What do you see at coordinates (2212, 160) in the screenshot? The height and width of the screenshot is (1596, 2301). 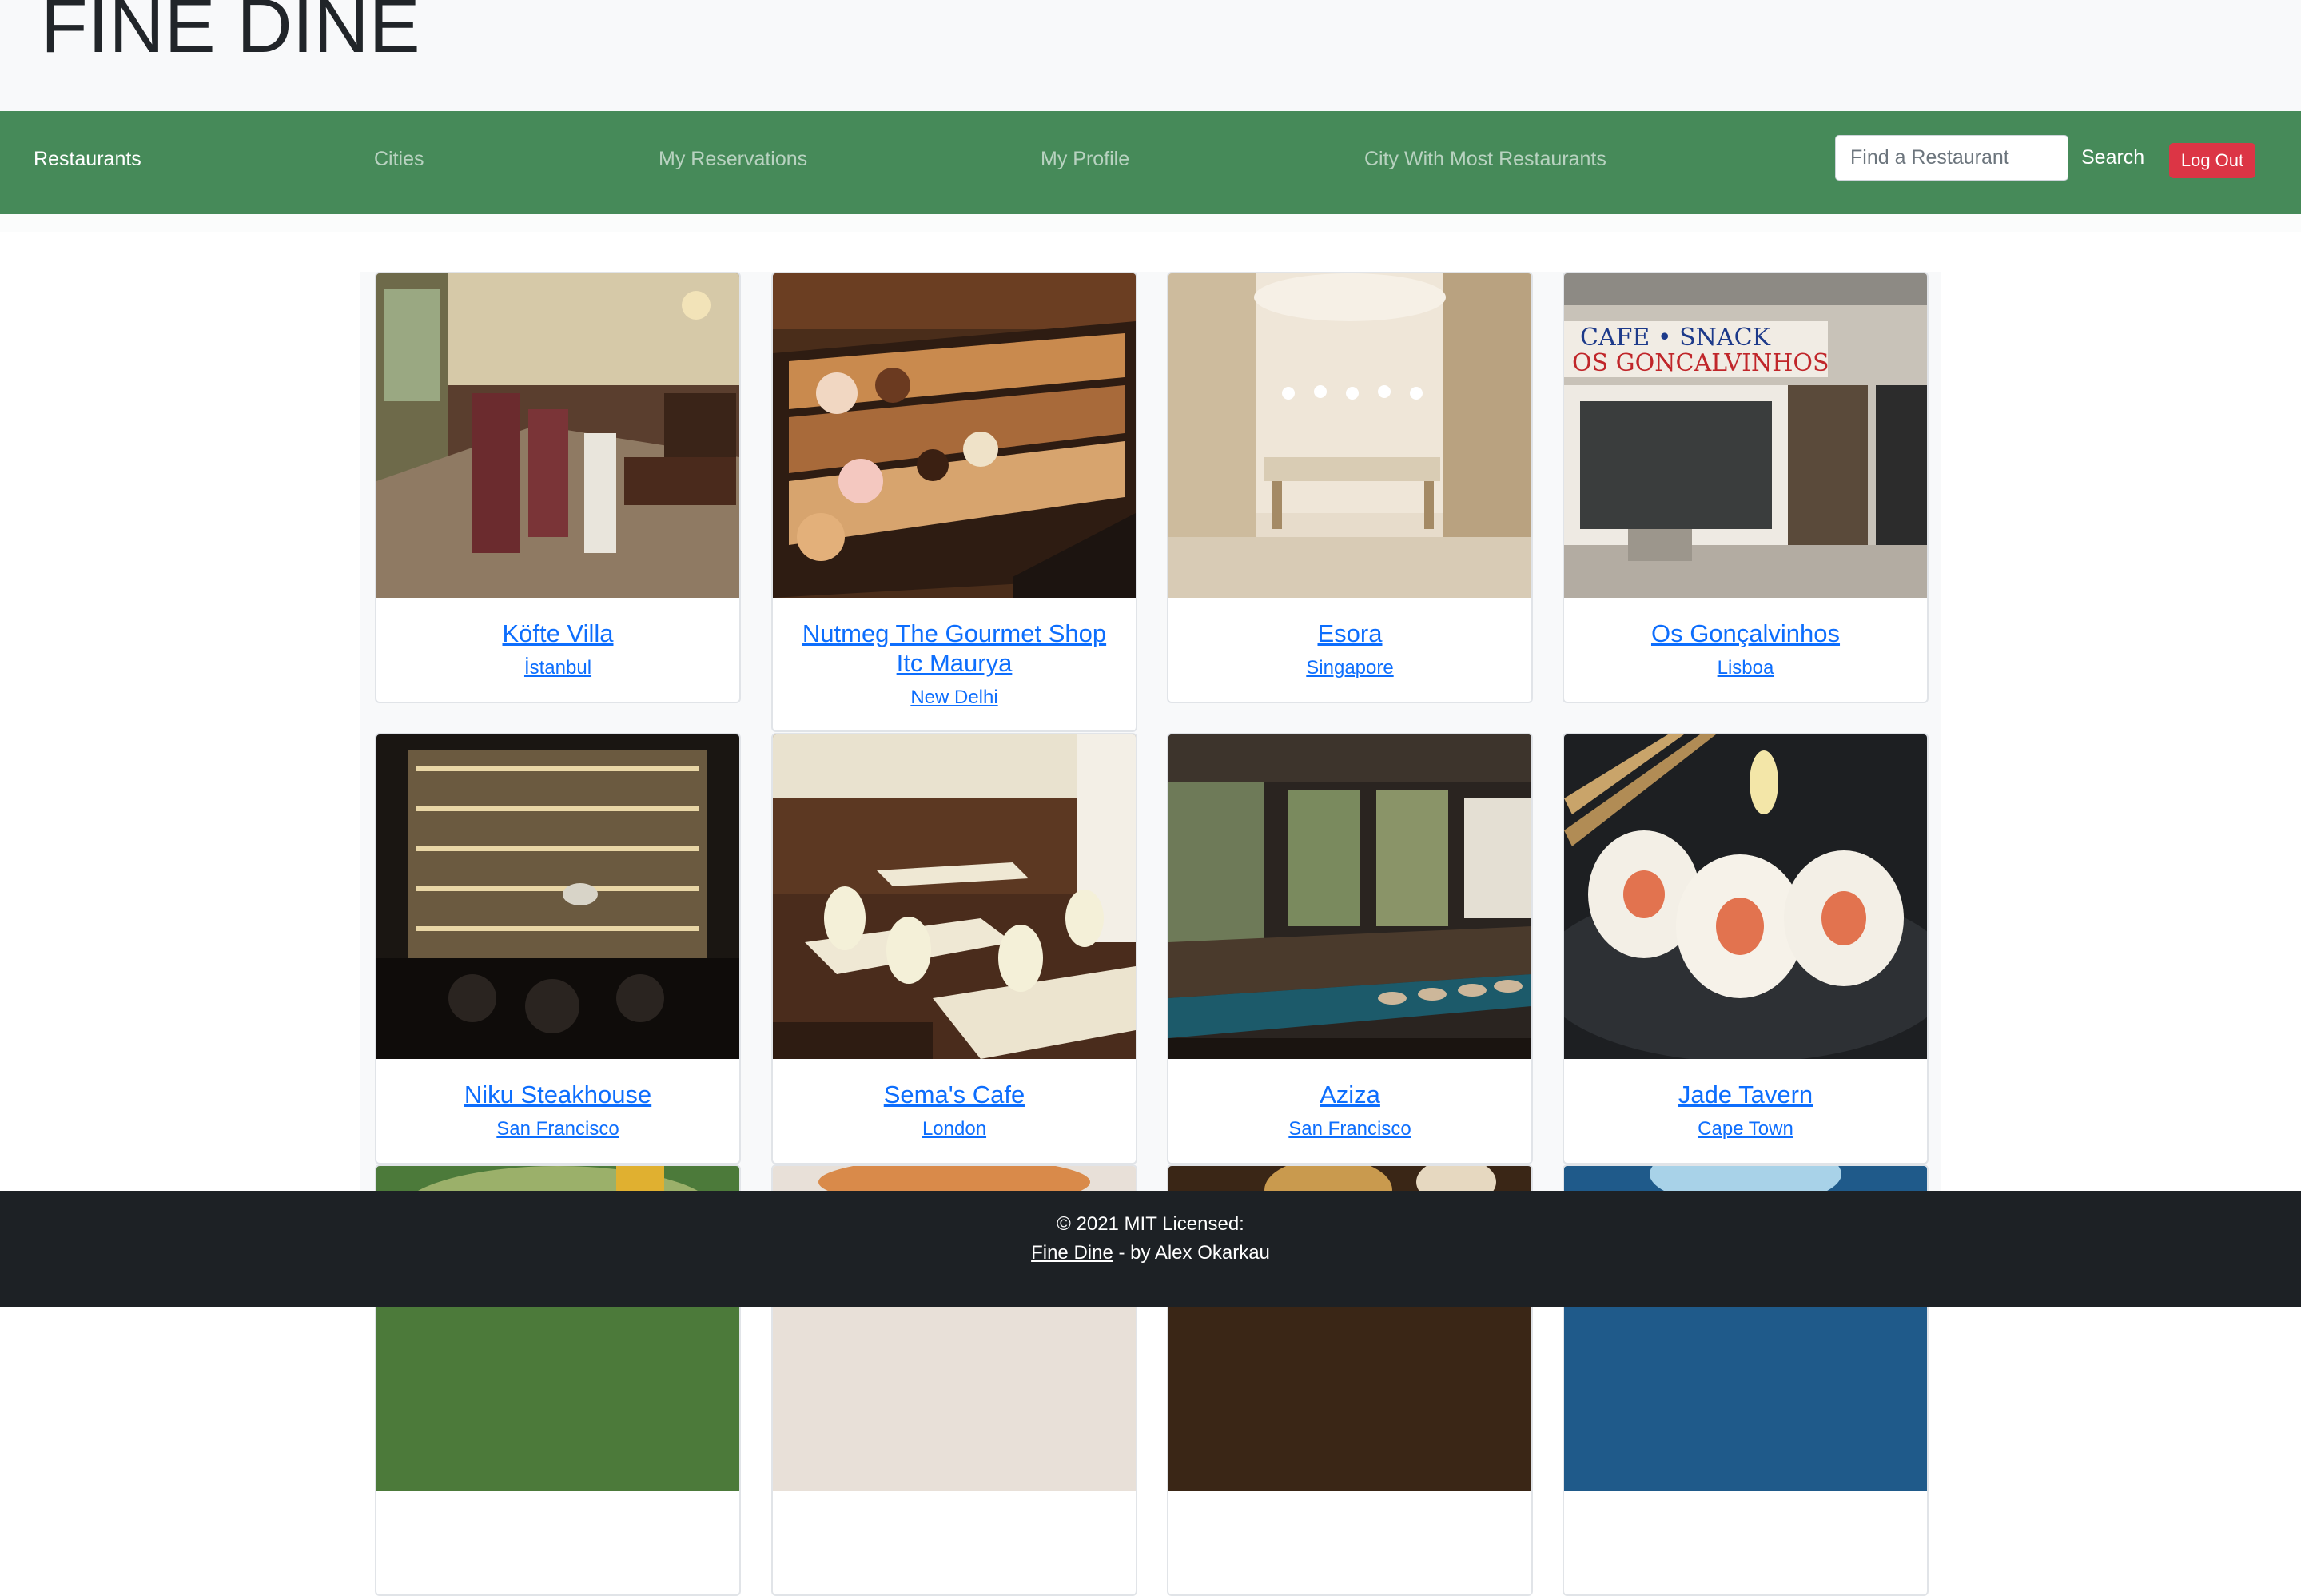 I see `logout-button: Log Out` at bounding box center [2212, 160].